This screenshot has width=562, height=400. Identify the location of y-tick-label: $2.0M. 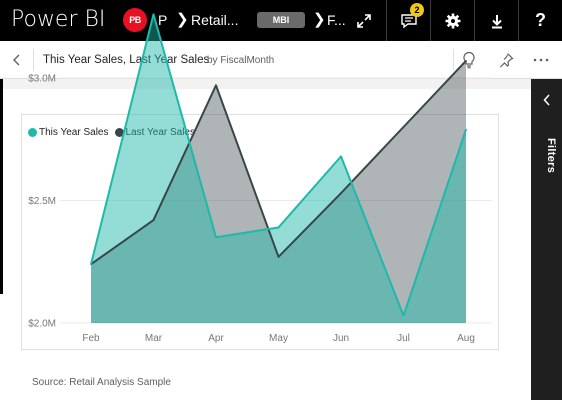
(42, 324).